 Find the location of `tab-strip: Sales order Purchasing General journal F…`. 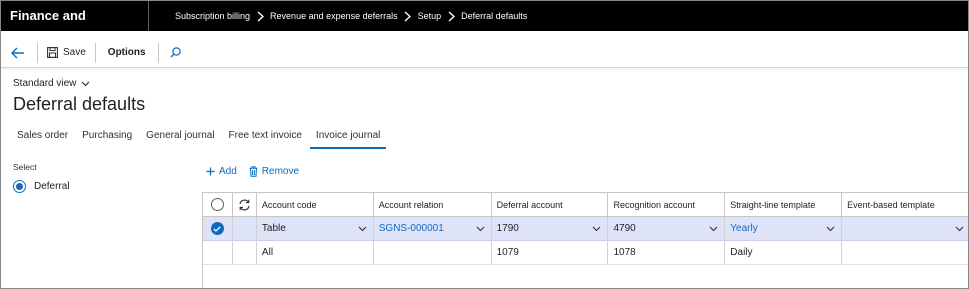

tab-strip: Sales order Purchasing General journal F… is located at coordinates (199, 138).